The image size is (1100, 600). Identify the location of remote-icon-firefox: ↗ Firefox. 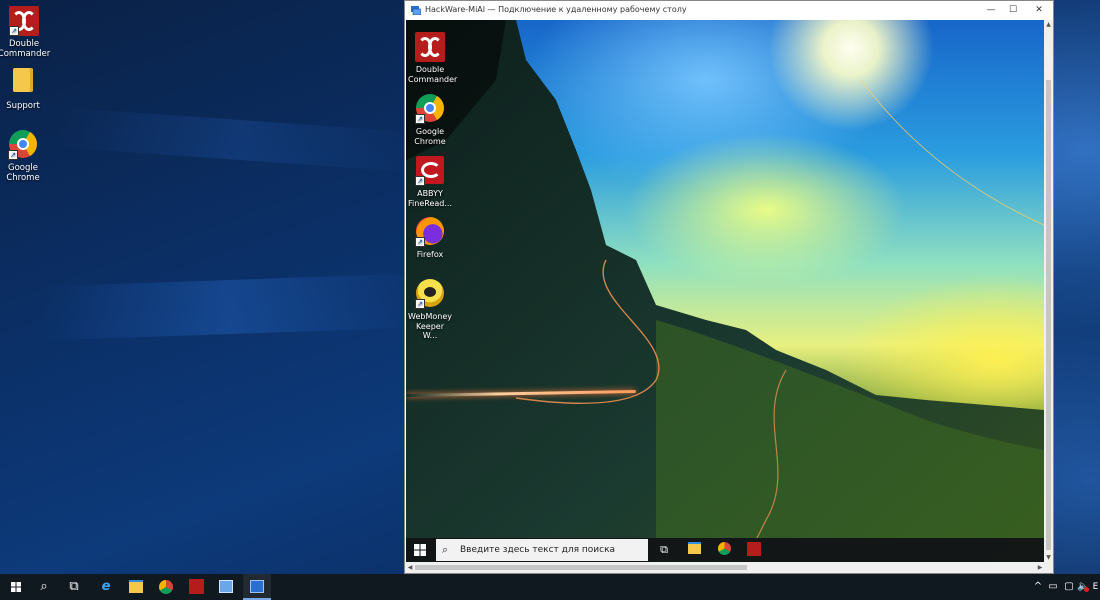
(430, 238).